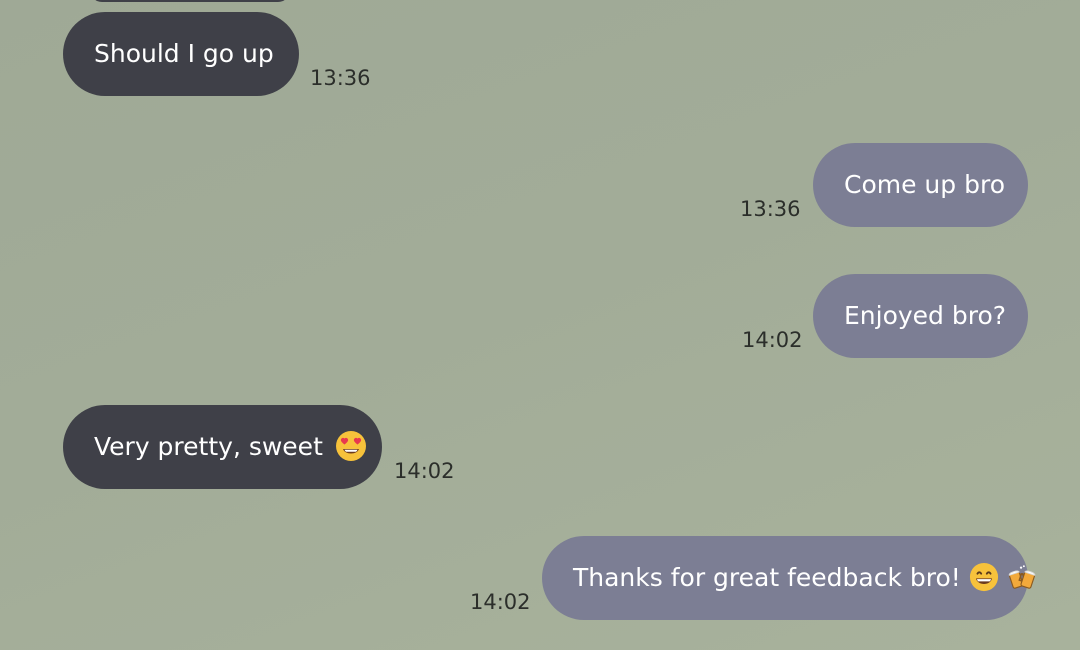 This screenshot has width=1080, height=650. Describe the element at coordinates (1021, 577) in the screenshot. I see `beer-mugs-emoji-icon` at that location.